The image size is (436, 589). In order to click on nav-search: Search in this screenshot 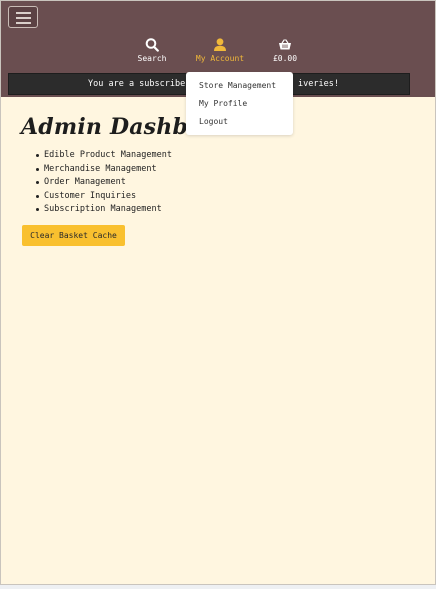, I will do `click(152, 50)`.